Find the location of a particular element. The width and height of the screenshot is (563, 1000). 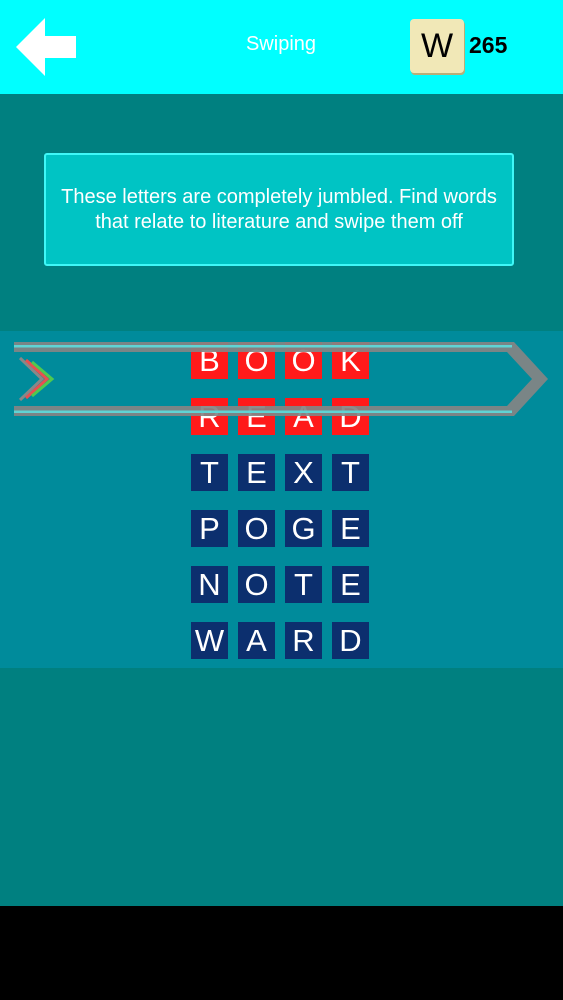

letter-tile: N is located at coordinates (209, 584).